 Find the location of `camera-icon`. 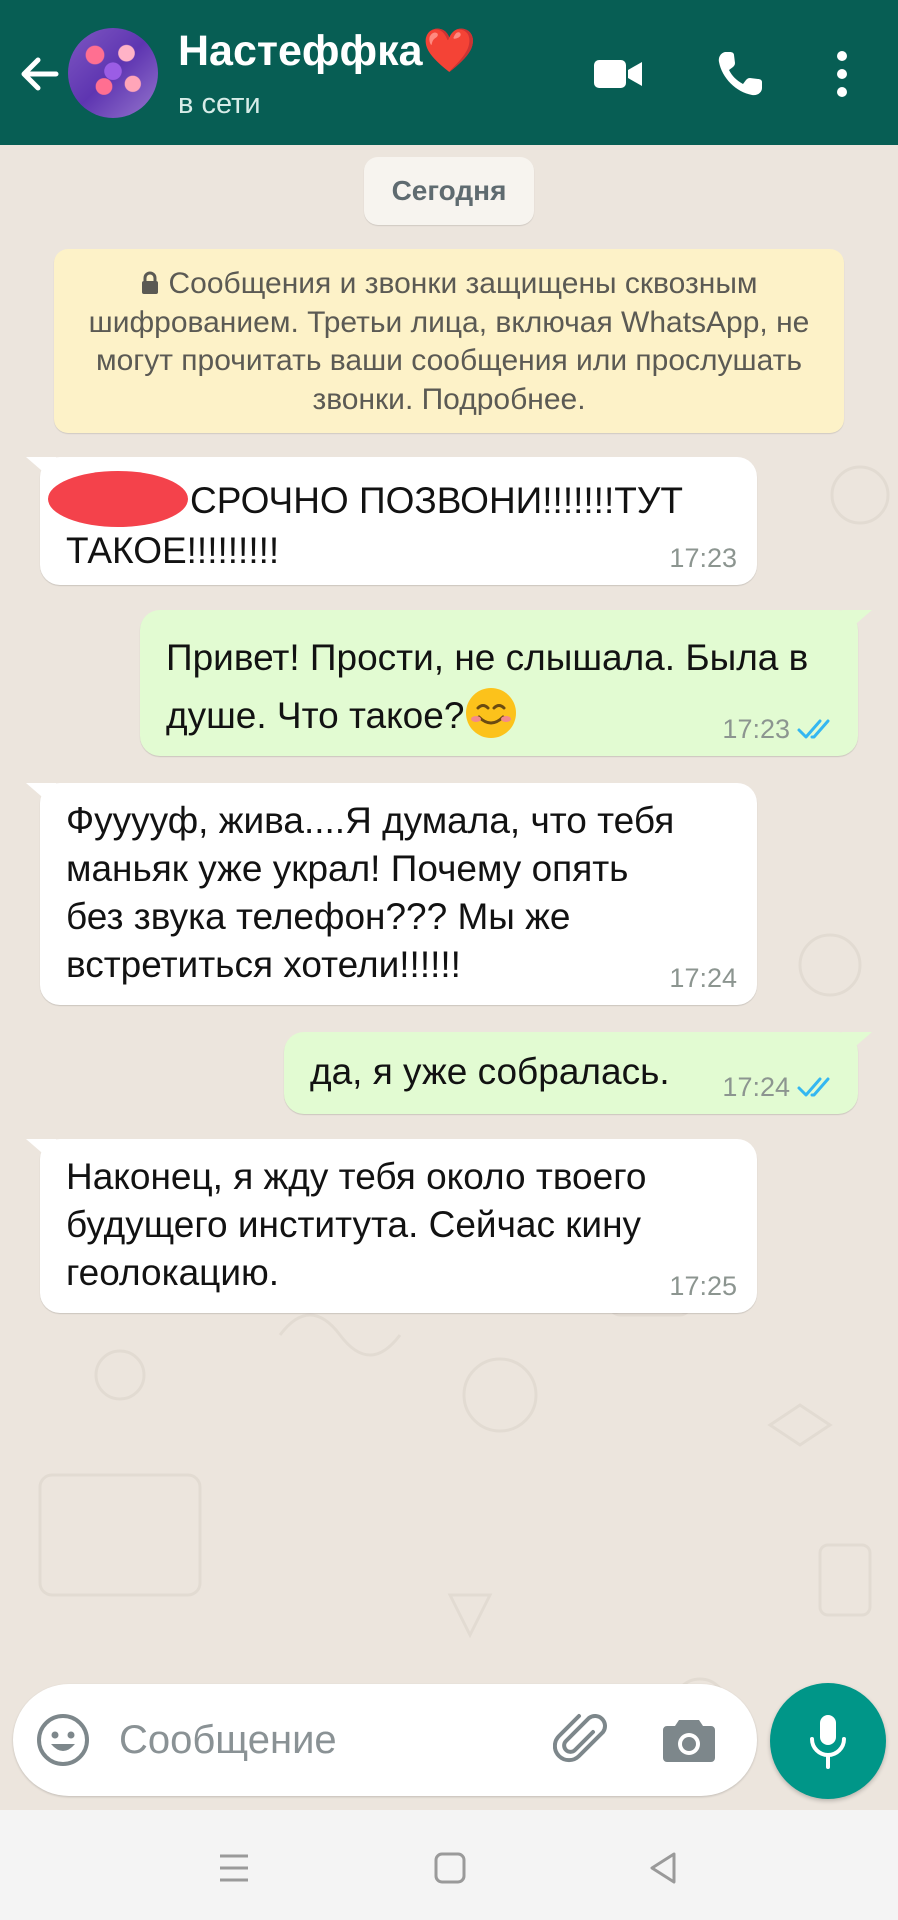

camera-icon is located at coordinates (689, 1740).